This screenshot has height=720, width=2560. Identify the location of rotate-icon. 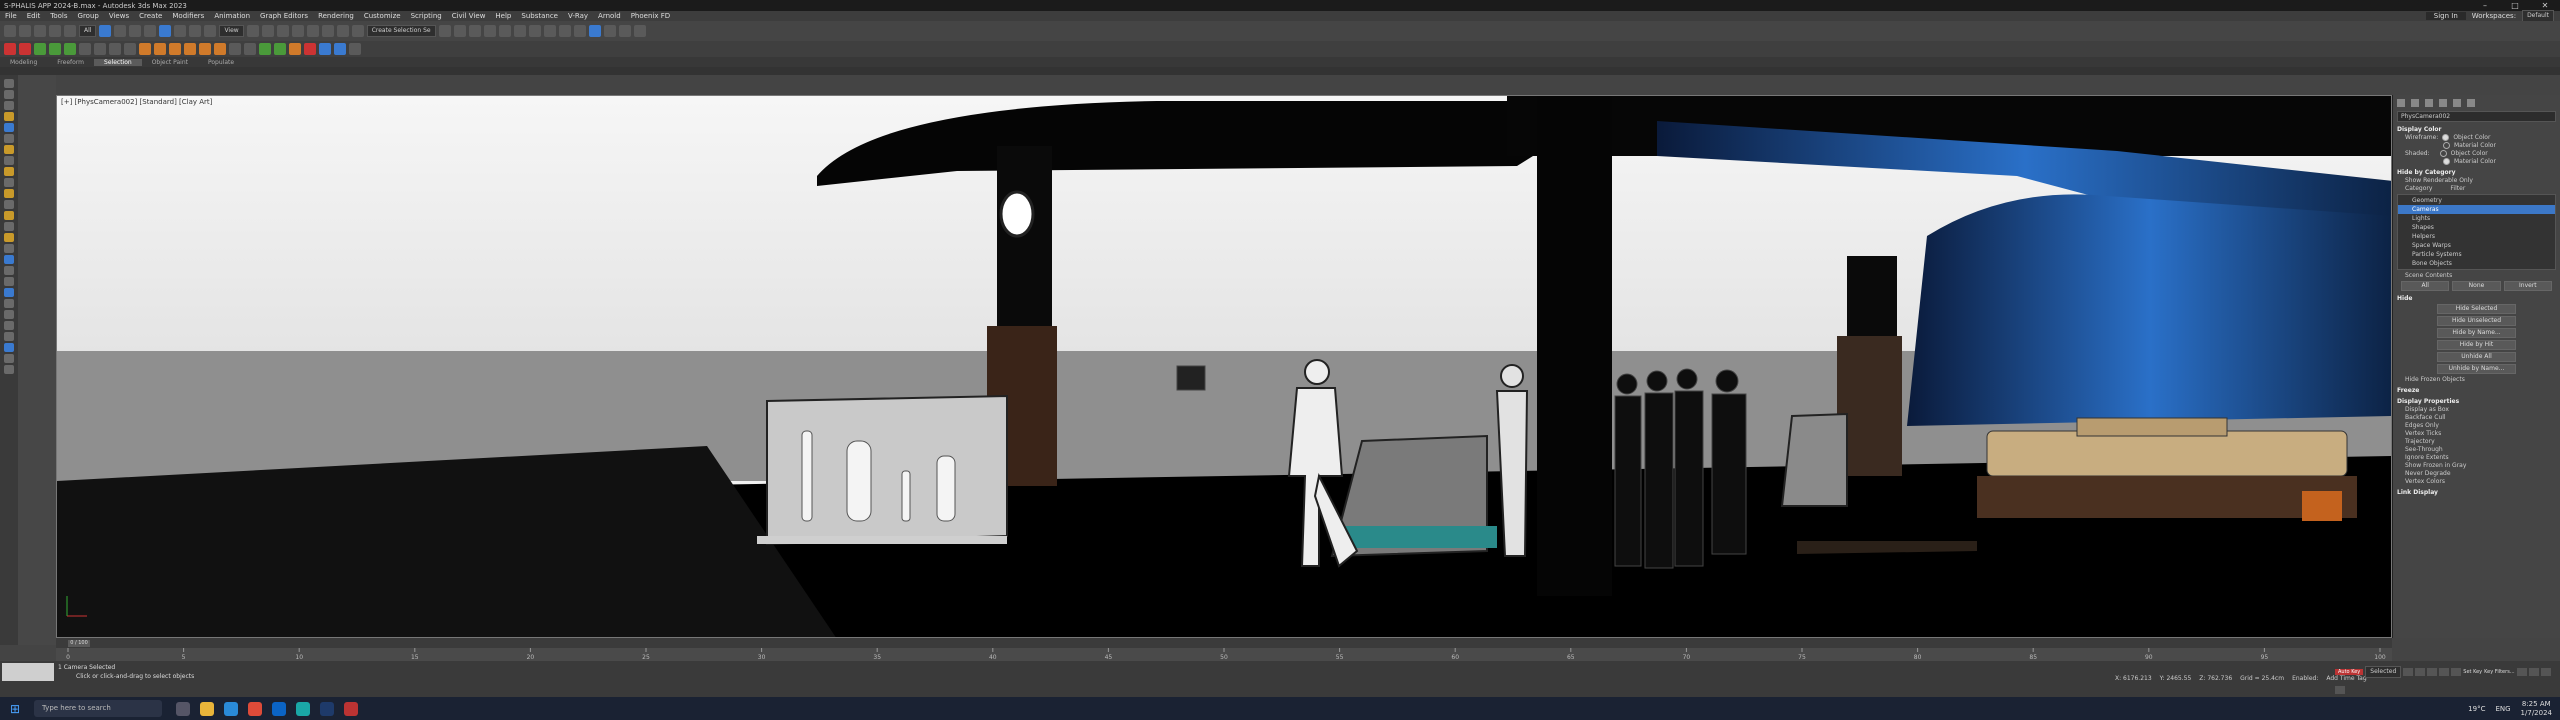
(180, 31).